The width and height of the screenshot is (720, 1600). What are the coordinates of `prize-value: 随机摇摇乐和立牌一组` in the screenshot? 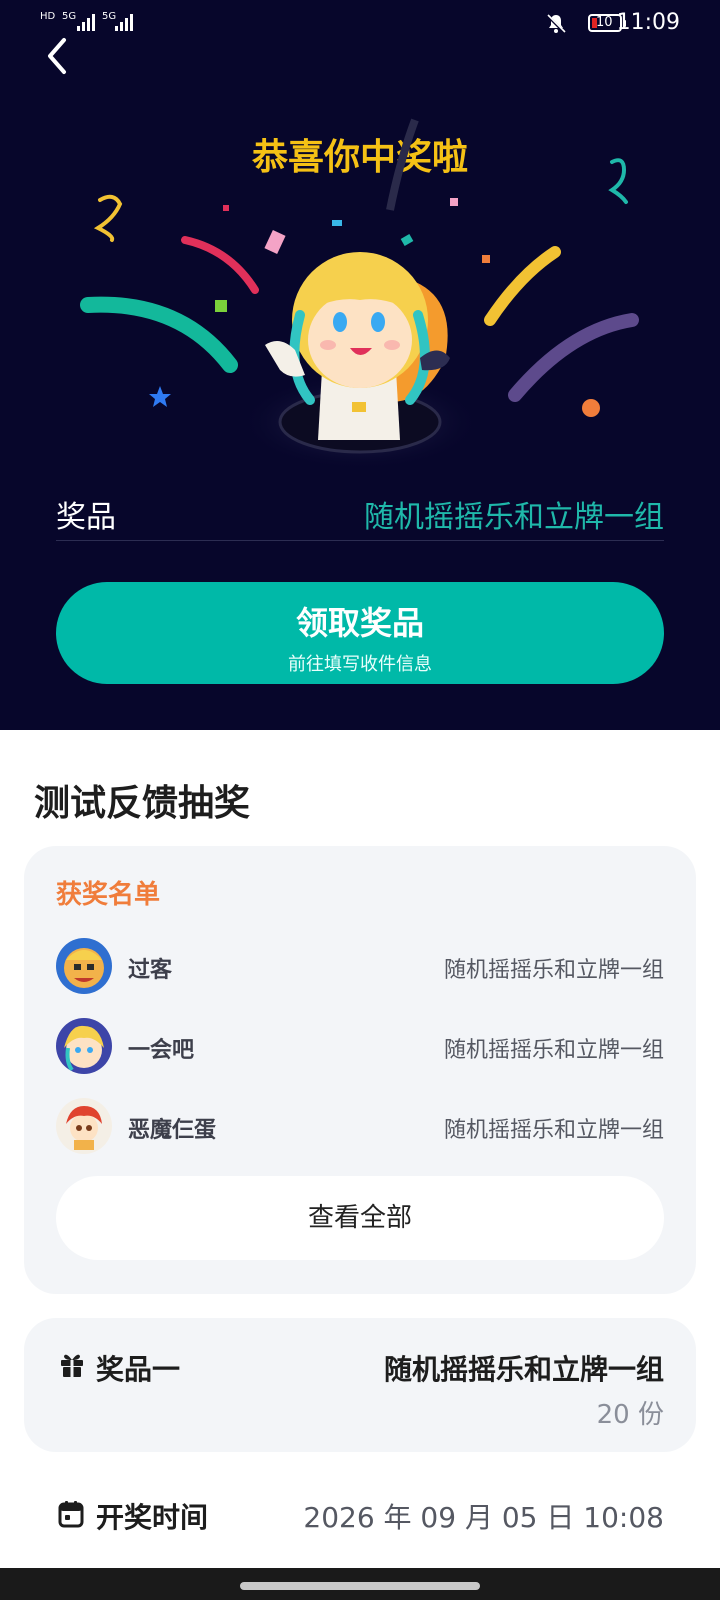 It's located at (514, 517).